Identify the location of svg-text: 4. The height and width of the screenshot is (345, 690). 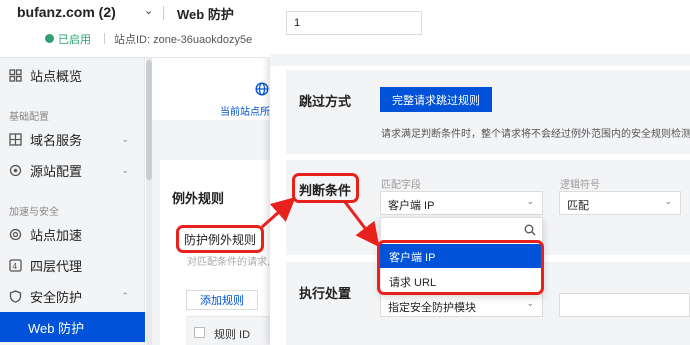
(14, 266).